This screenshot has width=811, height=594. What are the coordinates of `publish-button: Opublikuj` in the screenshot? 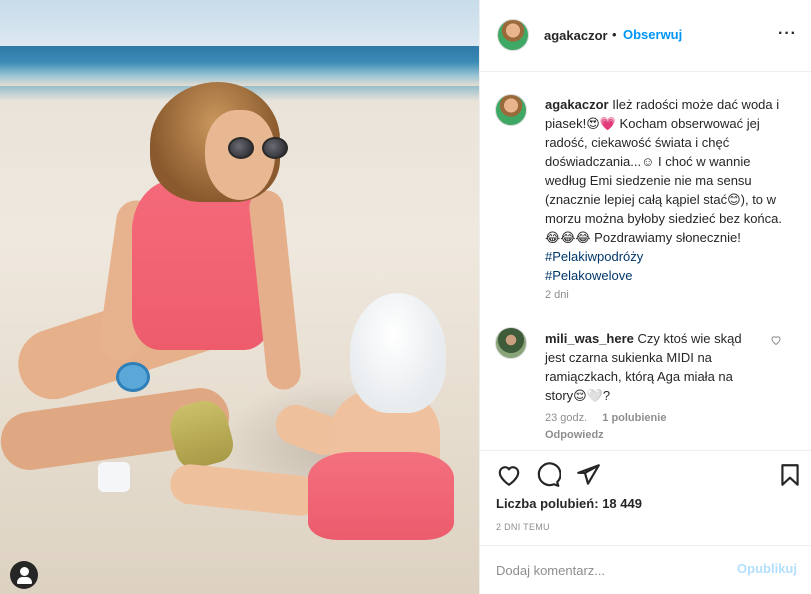 It's located at (767, 568).